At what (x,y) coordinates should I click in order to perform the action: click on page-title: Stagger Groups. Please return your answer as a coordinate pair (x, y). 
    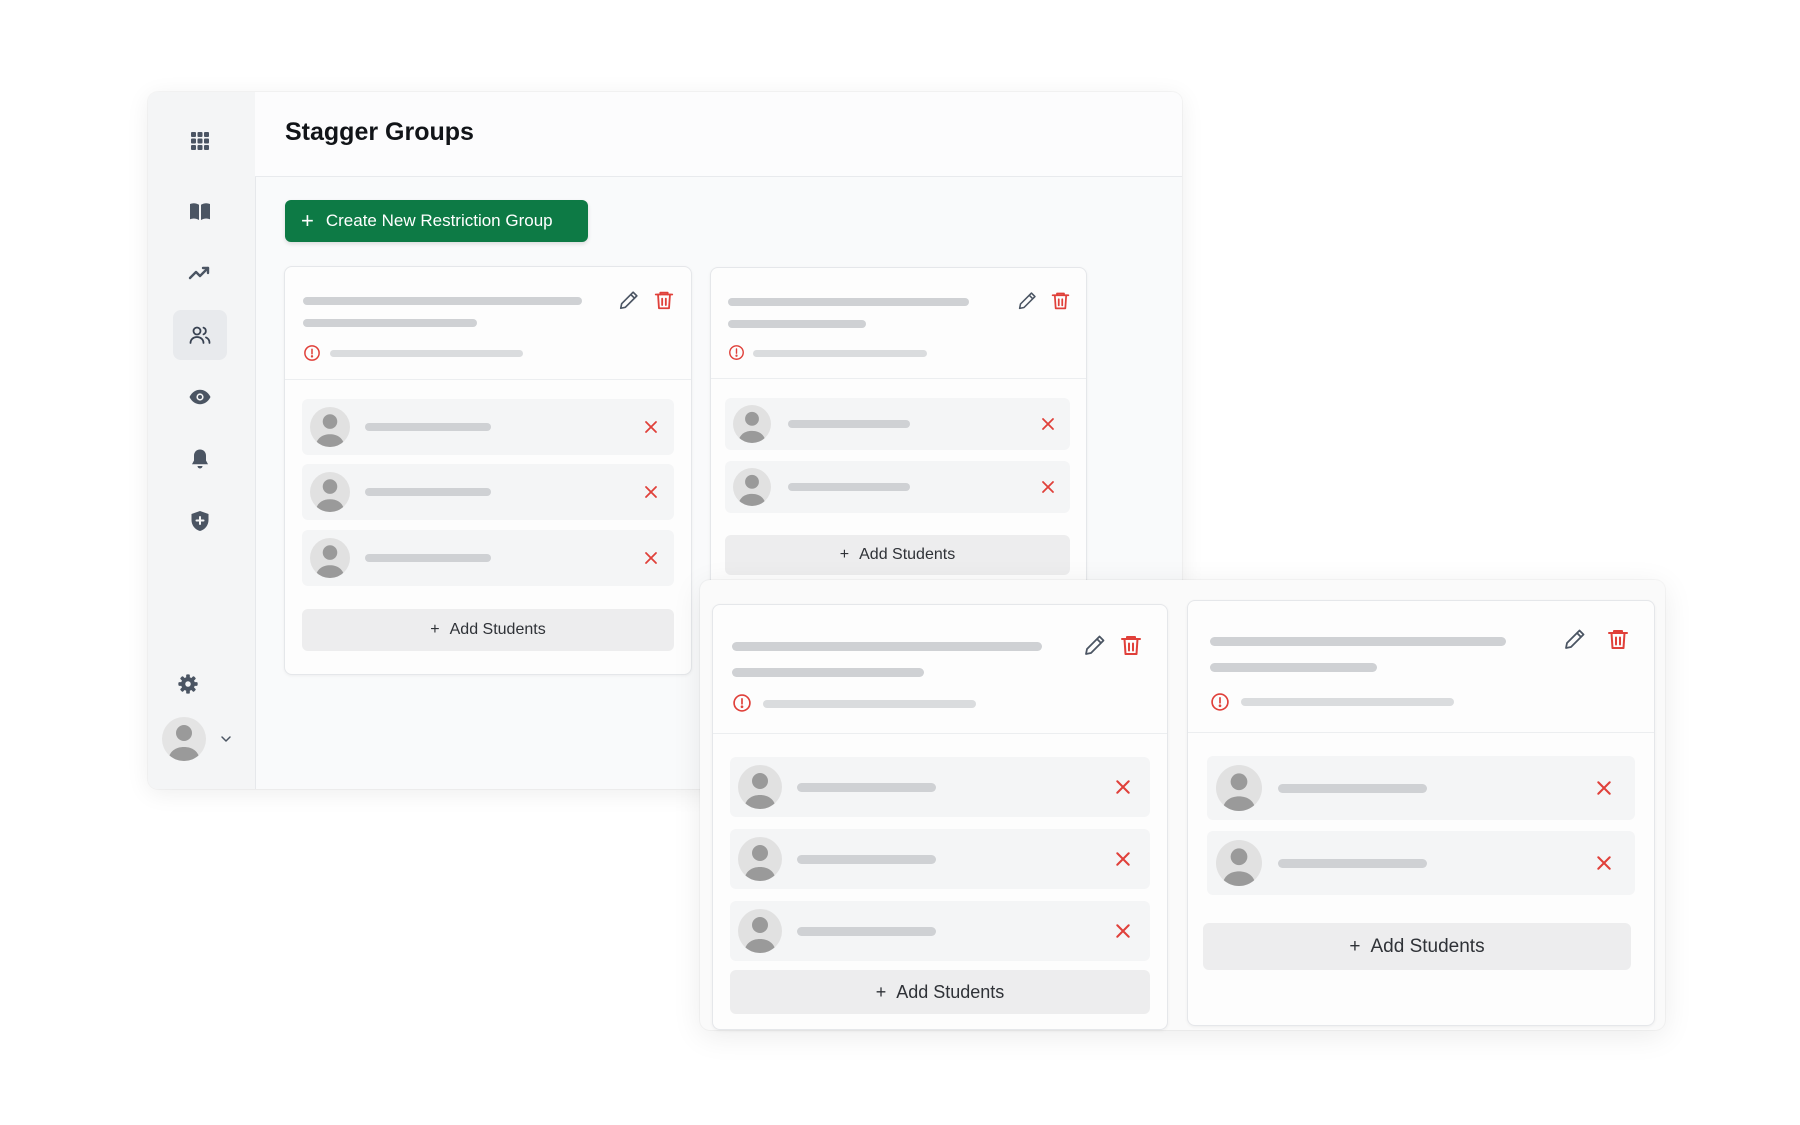
    Looking at the image, I should click on (379, 132).